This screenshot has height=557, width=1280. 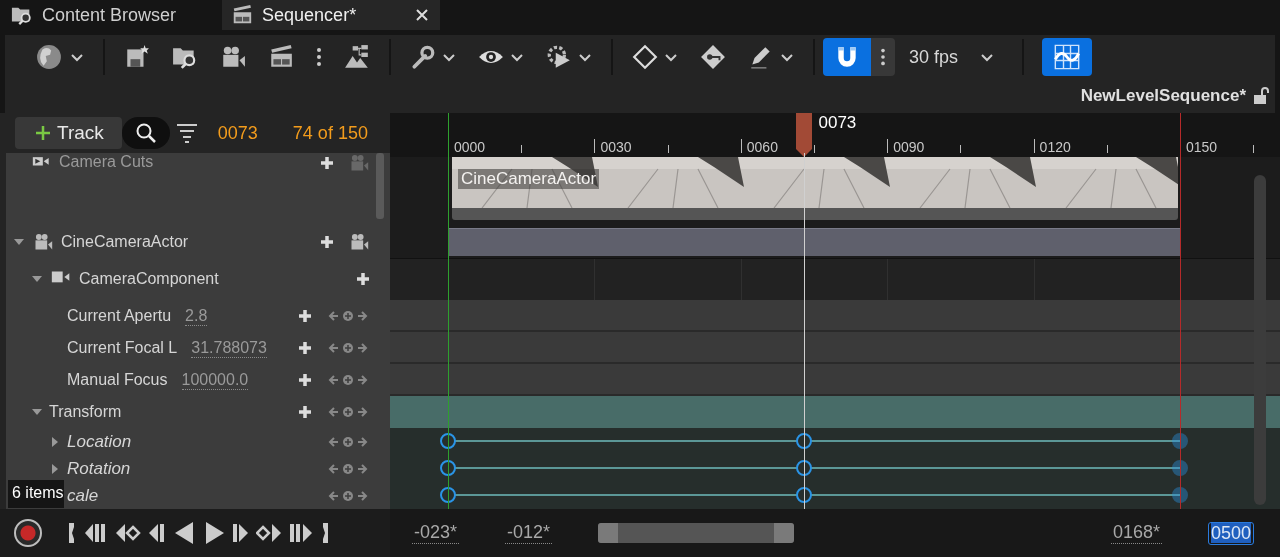 I want to click on floppy-disk-icon, so click(x=137, y=57).